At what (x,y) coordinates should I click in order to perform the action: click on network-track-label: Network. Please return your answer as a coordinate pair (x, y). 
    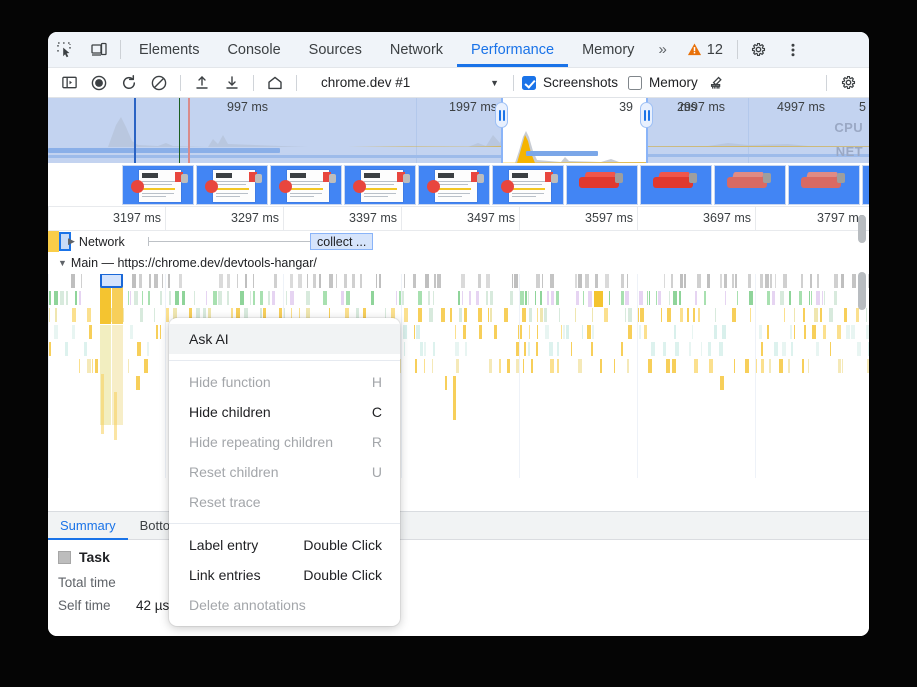
    Looking at the image, I should click on (101, 241).